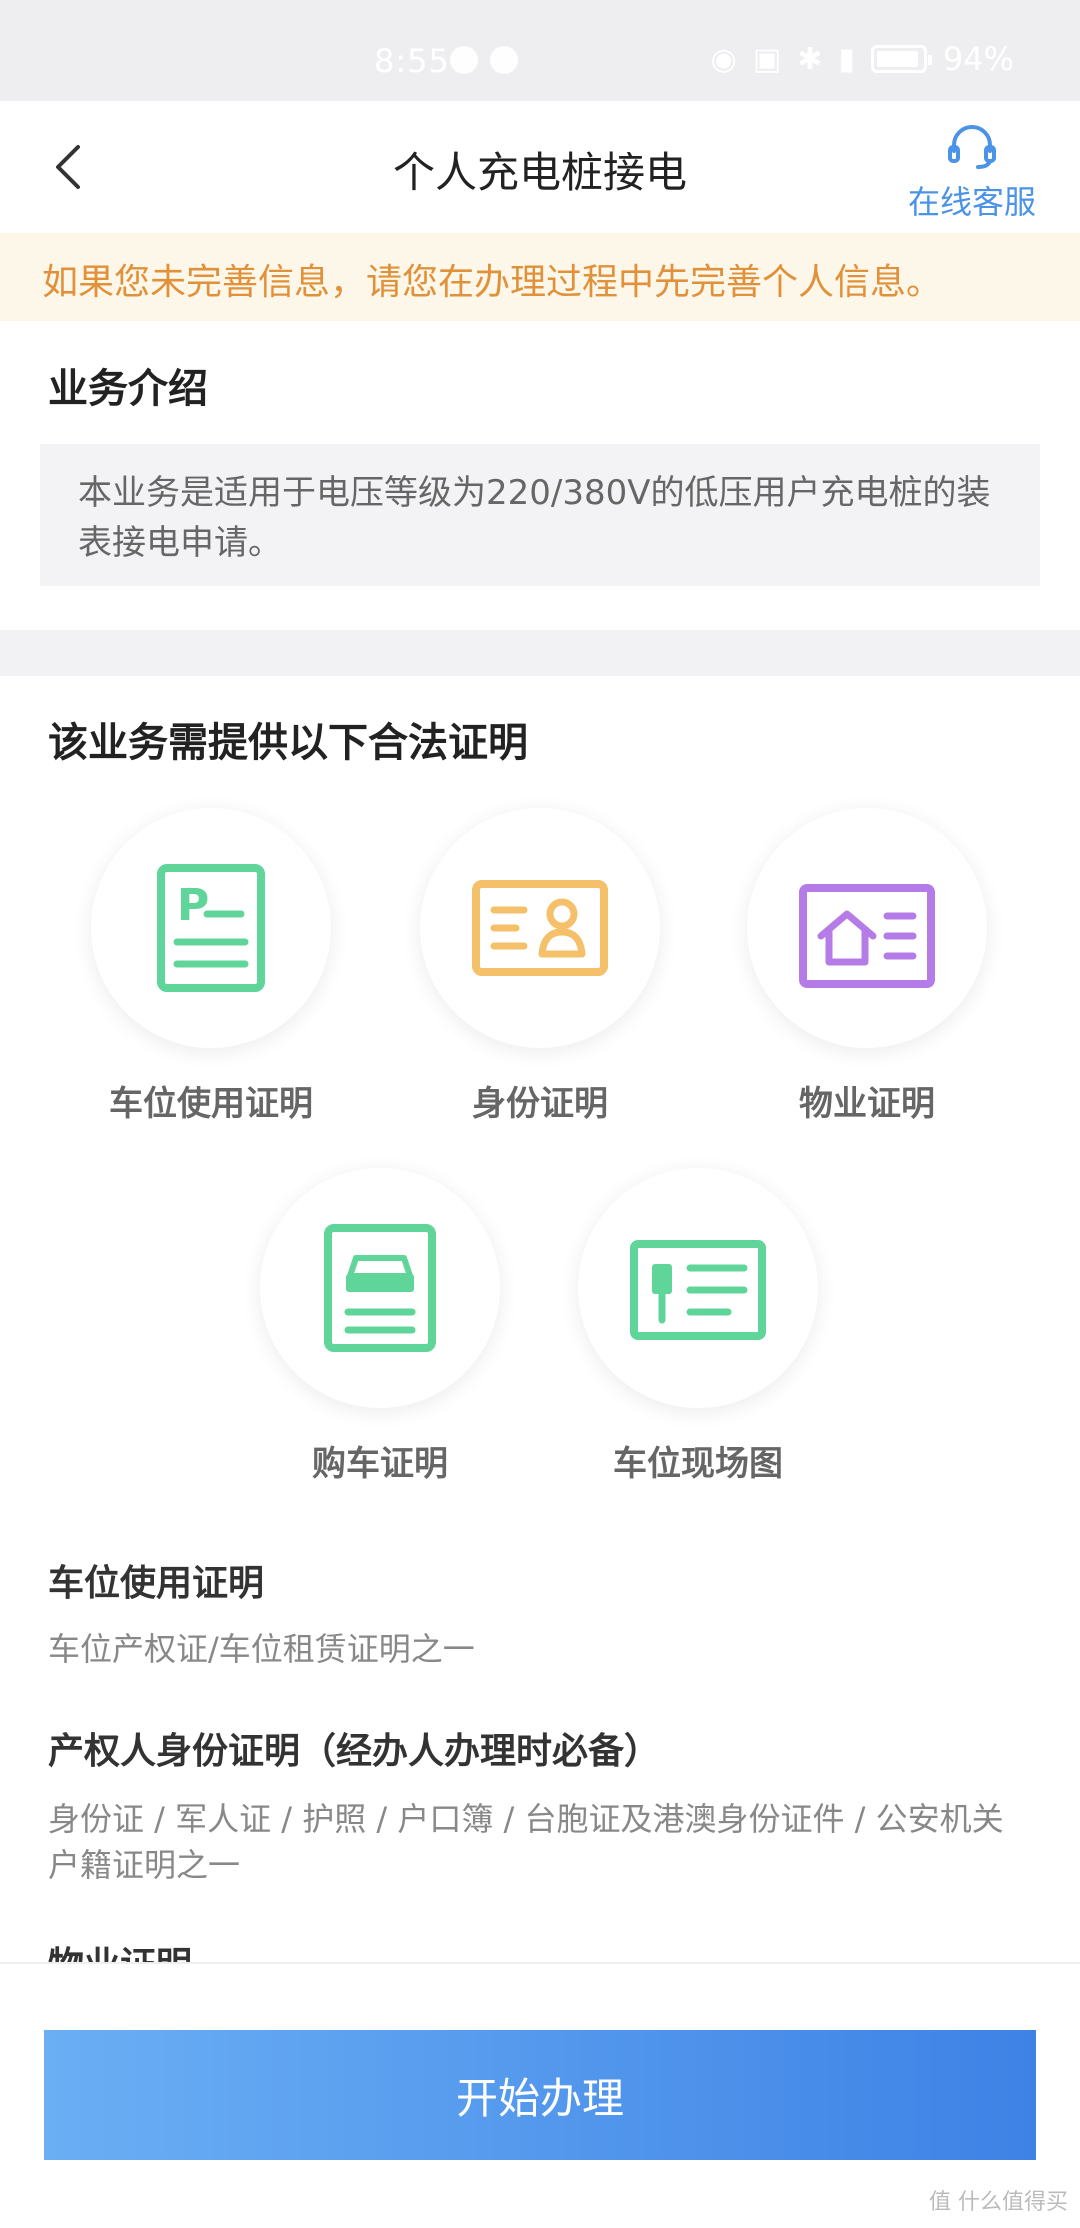  I want to click on car-document-icon, so click(380, 1288).